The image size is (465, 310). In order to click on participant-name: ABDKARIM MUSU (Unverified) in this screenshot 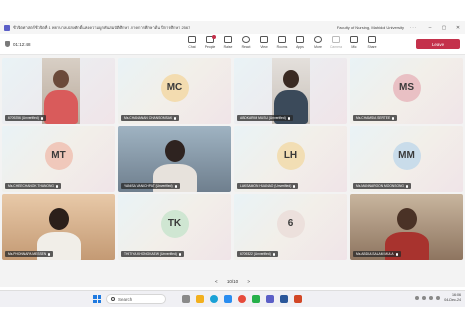, I will do `click(263, 118)`.